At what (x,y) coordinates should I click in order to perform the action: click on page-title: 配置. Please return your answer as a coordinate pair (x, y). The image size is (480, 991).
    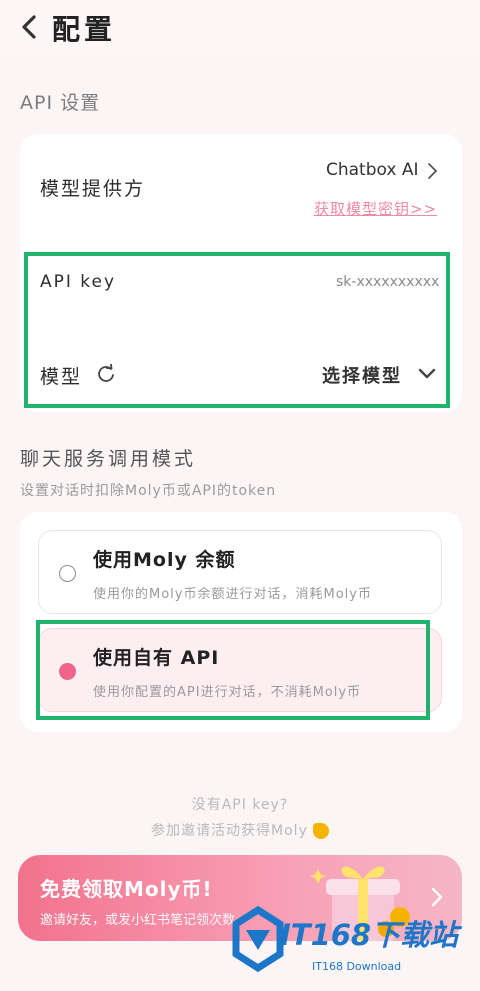
    Looking at the image, I should click on (84, 29).